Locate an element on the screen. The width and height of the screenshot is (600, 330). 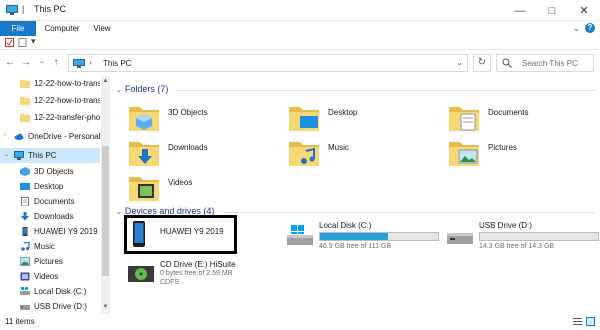
sidebar-item-usb-drive: USB Drive (D:) is located at coordinates (50, 306).